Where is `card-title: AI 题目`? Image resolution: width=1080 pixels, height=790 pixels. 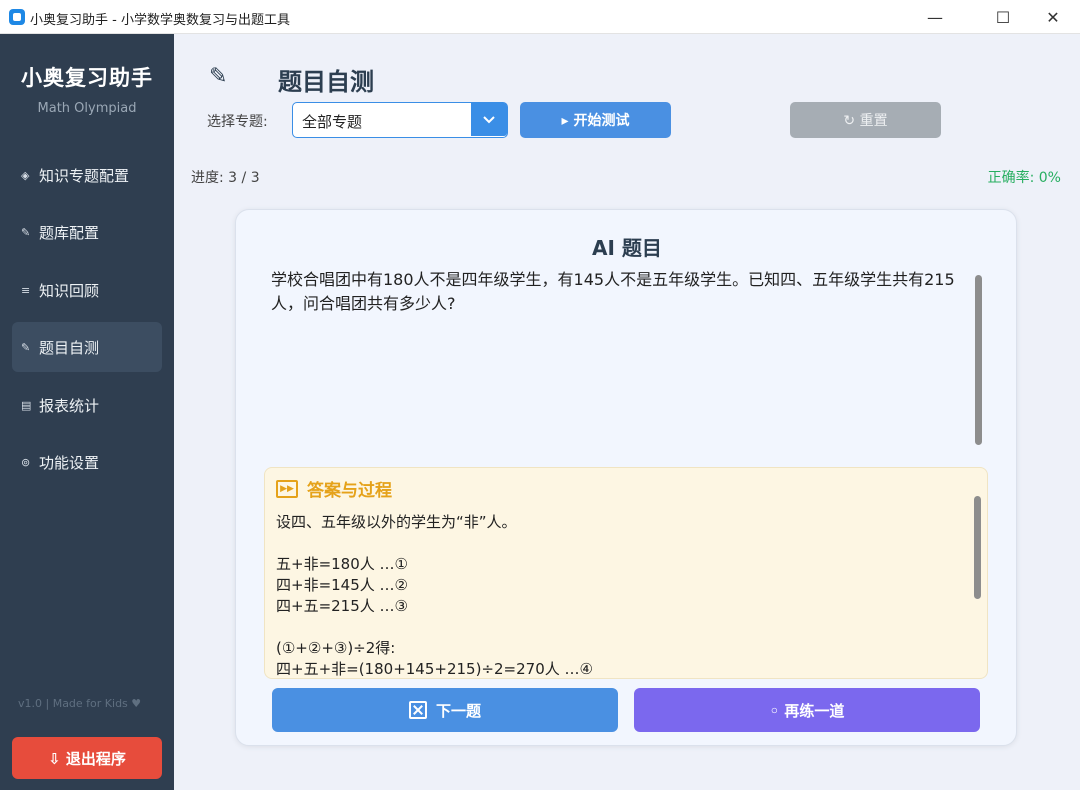 card-title: AI 题目 is located at coordinates (627, 248).